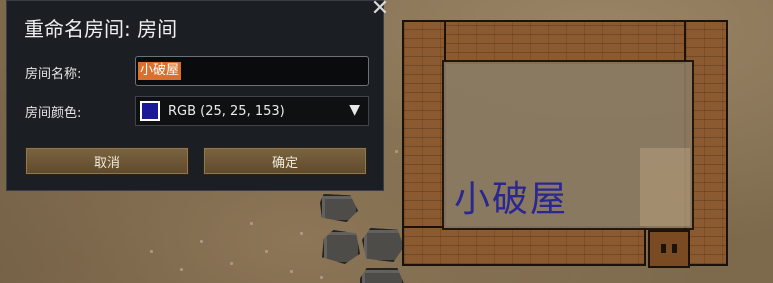  Describe the element at coordinates (665, 187) in the screenshot. I see `floor-light` at that location.